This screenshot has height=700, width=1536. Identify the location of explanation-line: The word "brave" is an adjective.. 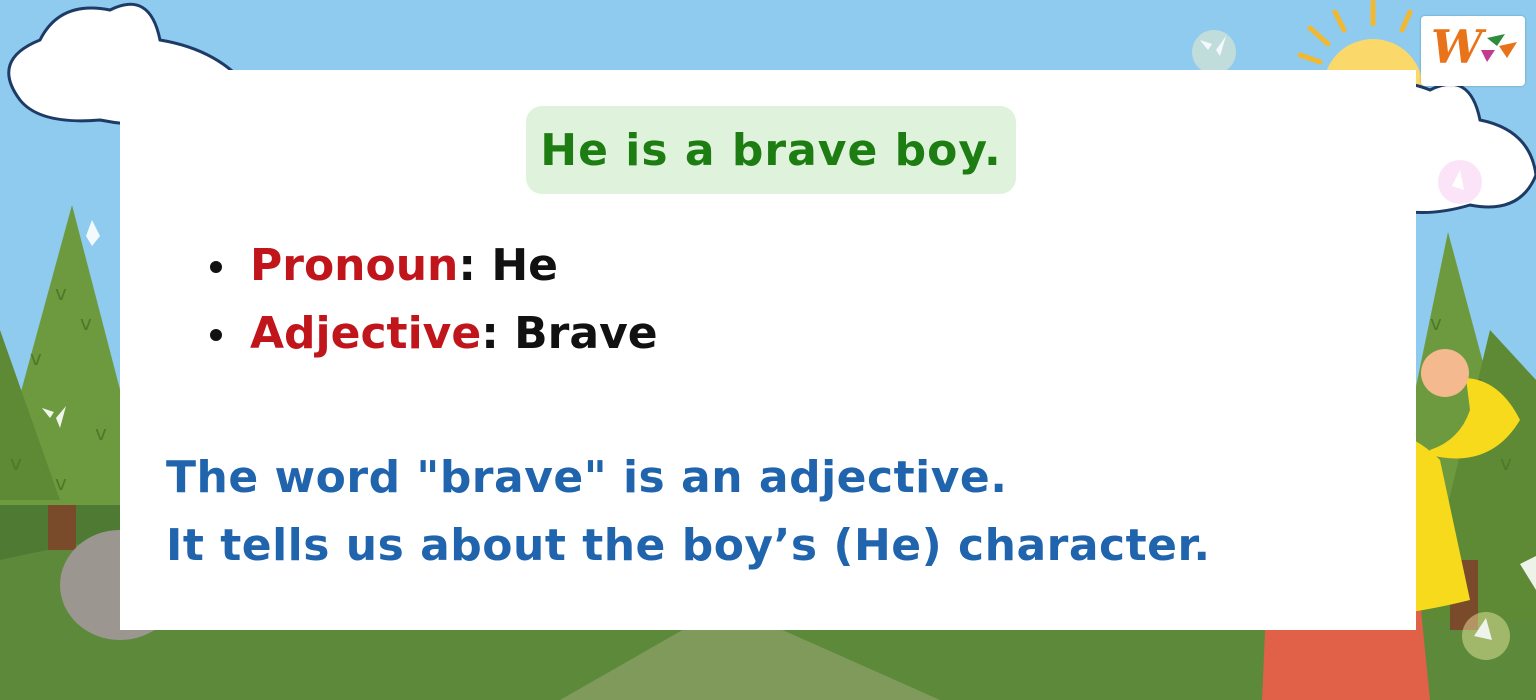
(587, 477).